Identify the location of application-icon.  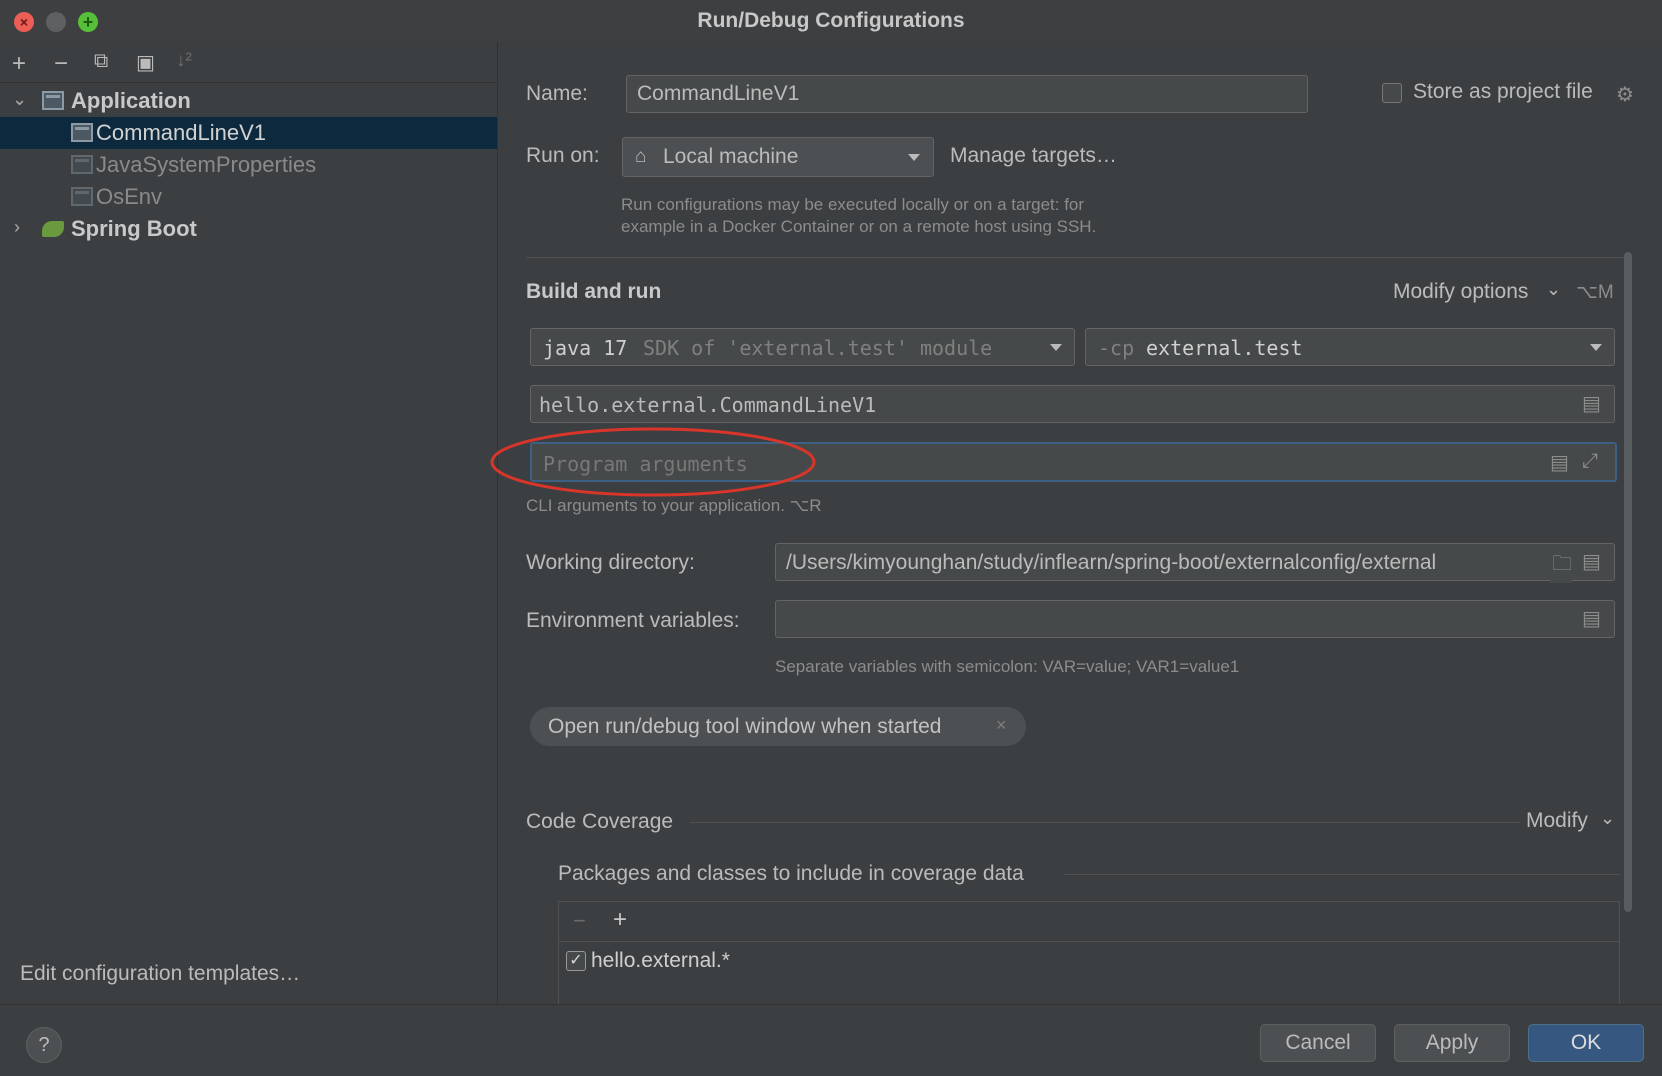
(53, 100).